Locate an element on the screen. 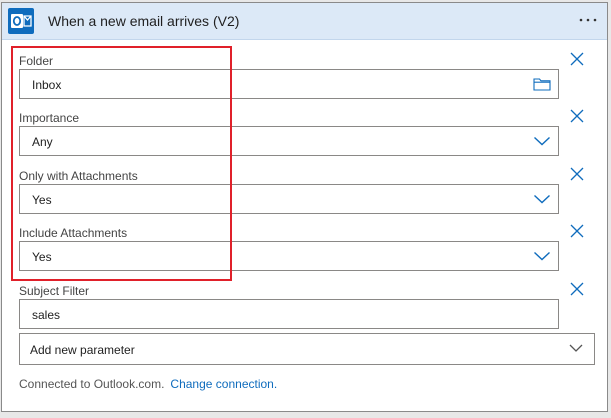  remove-importance-button is located at coordinates (577, 116).